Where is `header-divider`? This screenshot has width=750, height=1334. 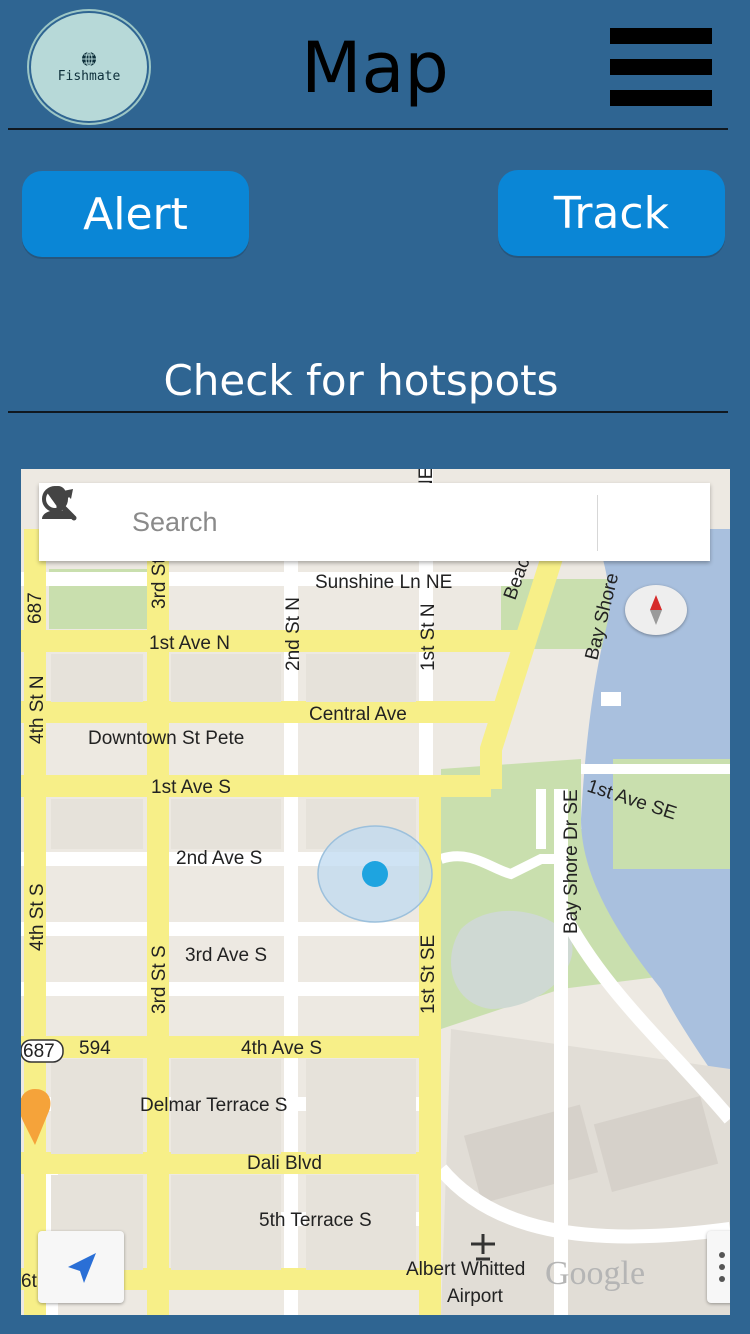
header-divider is located at coordinates (368, 129).